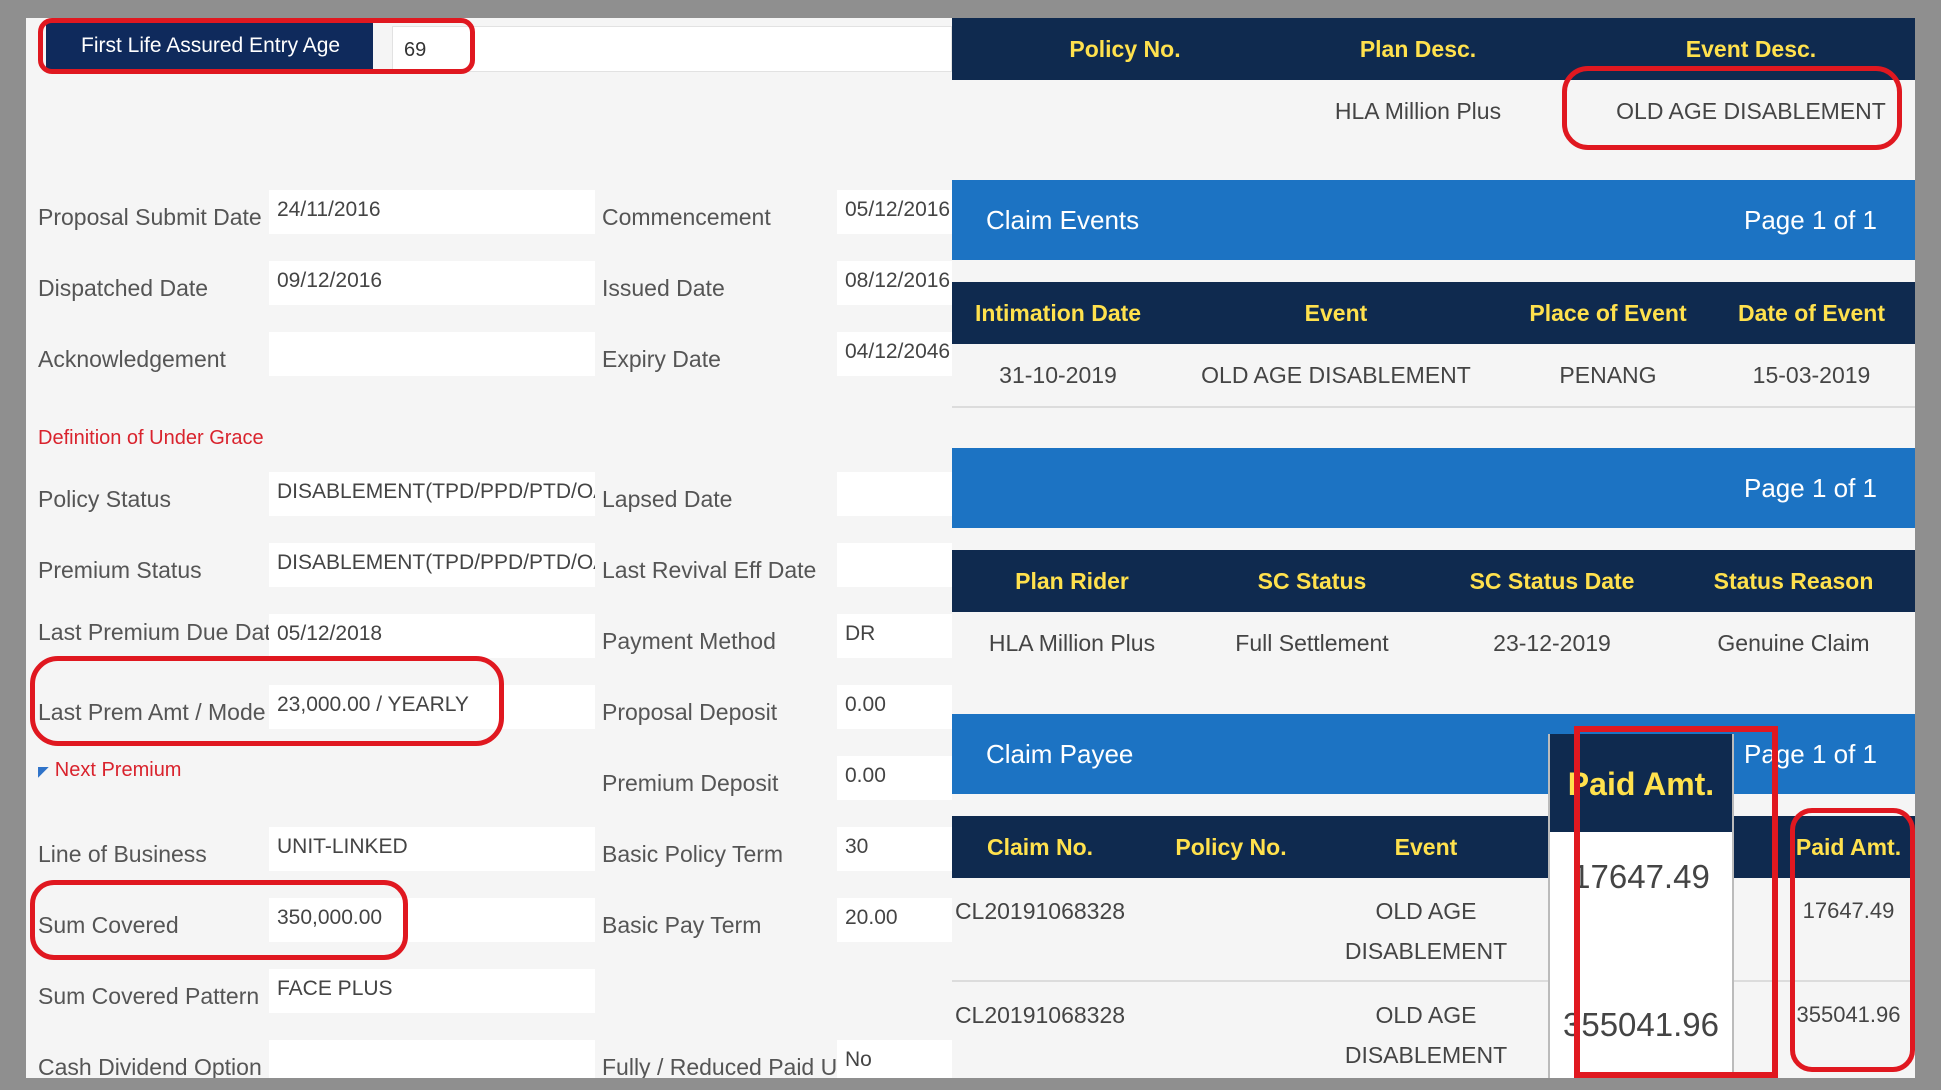 This screenshot has height=1090, width=1941. Describe the element at coordinates (1811, 375) in the screenshot. I see `date-of-event-cell: 15-03-2019` at that location.